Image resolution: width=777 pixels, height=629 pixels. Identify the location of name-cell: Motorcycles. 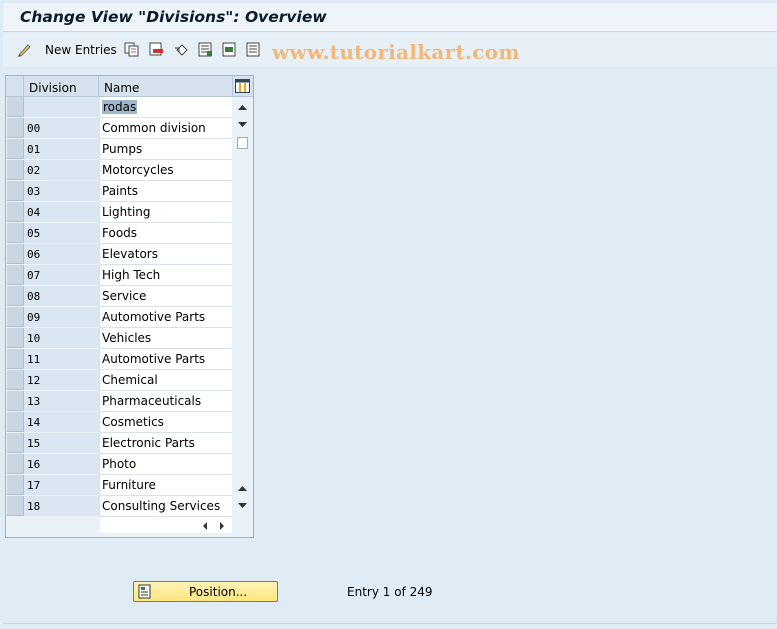
(165, 170).